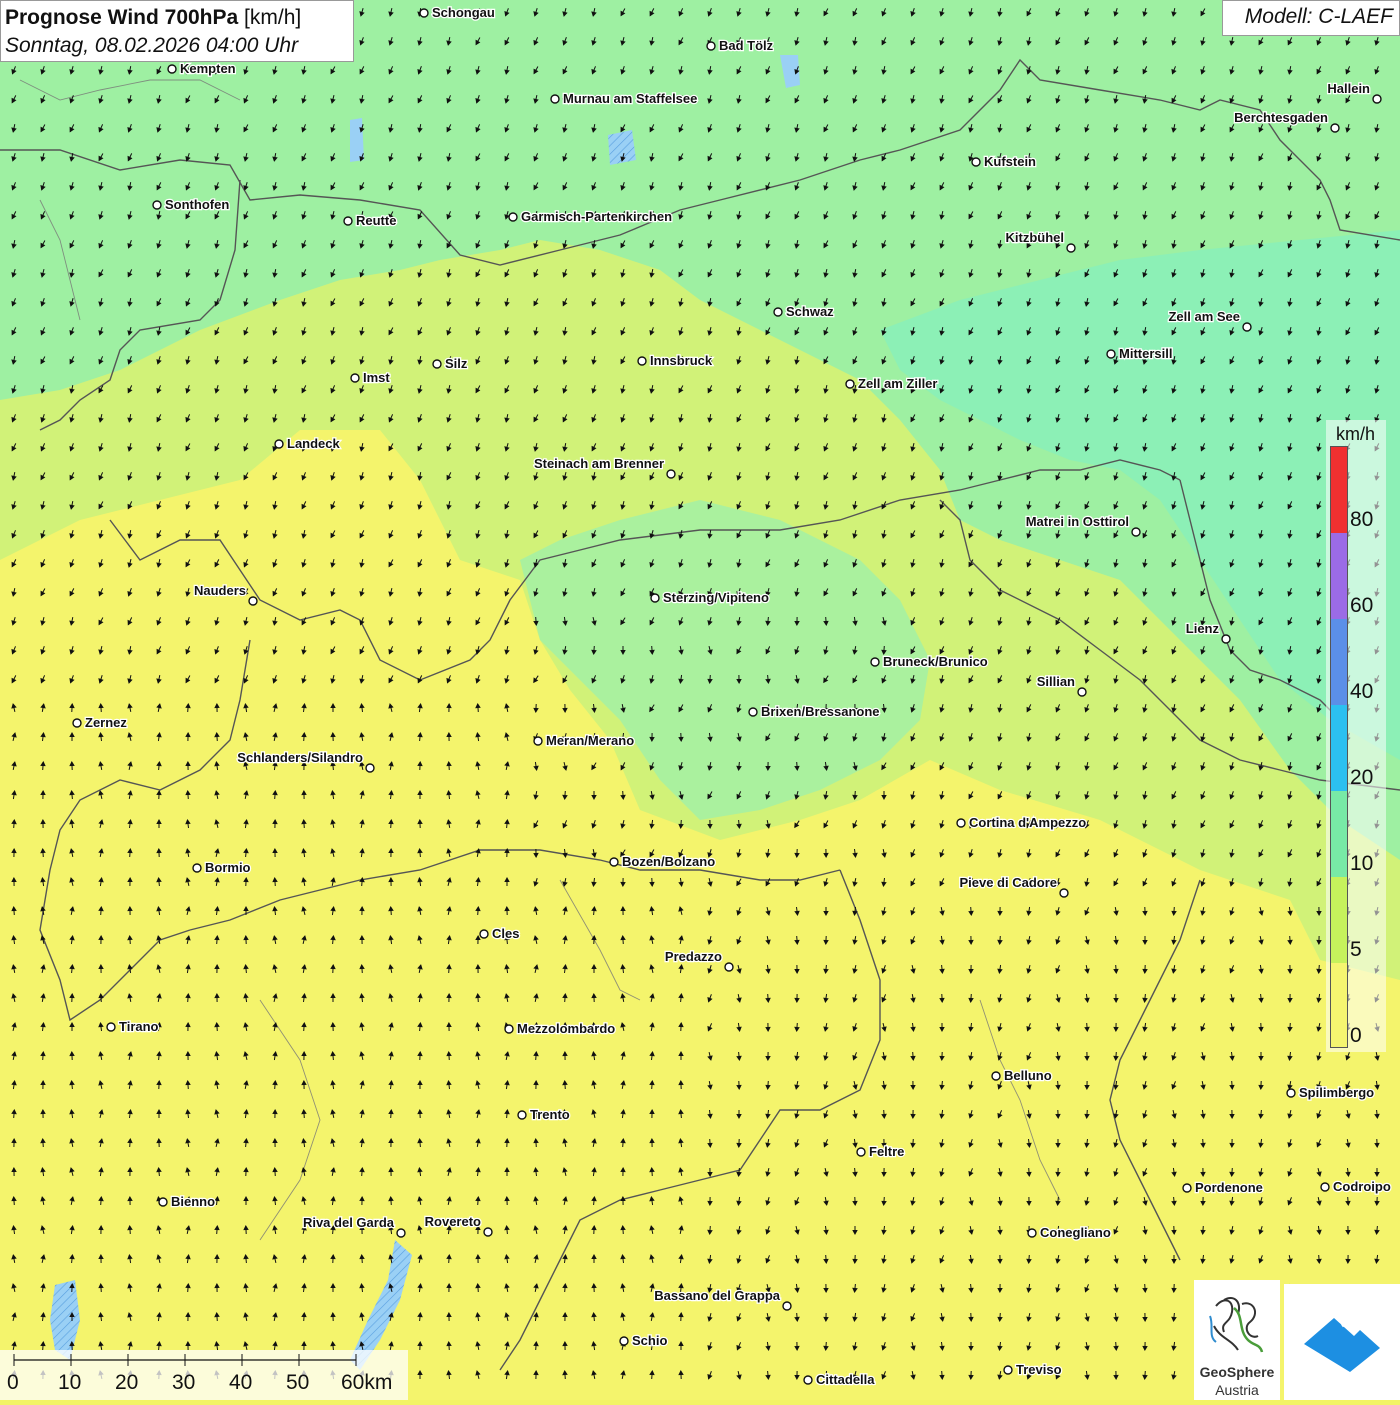 The height and width of the screenshot is (1405, 1400). Describe the element at coordinates (1281, 117) in the screenshot. I see `city-label: Berchtesgaden` at that location.